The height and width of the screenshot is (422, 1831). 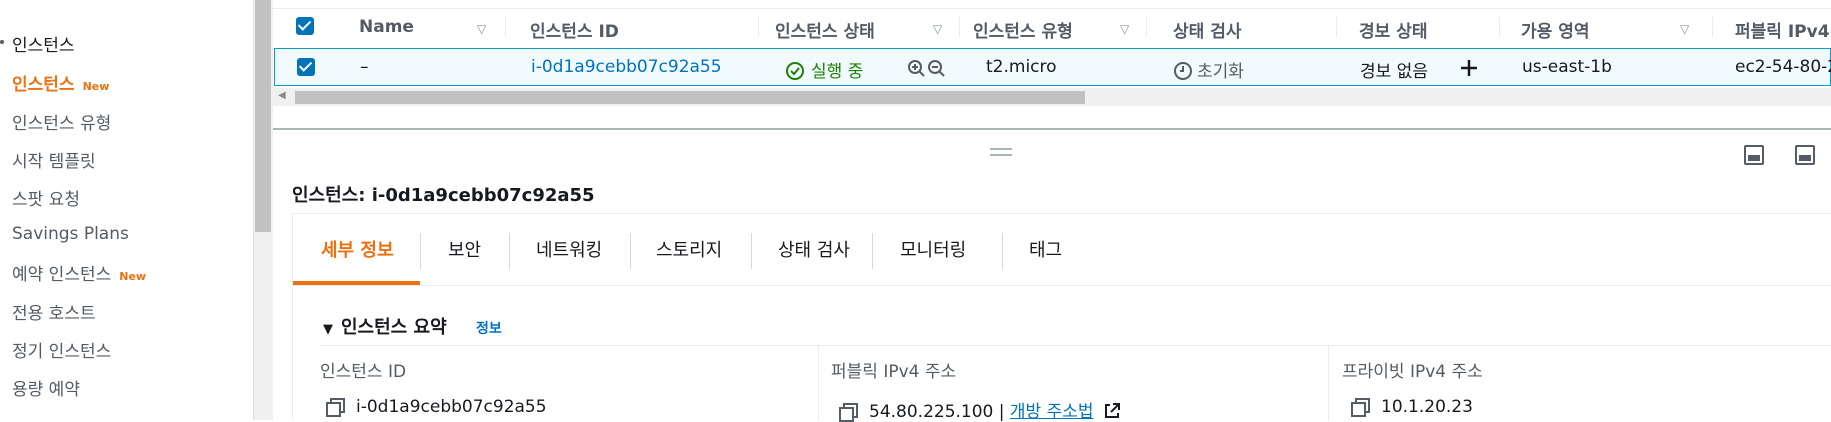 What do you see at coordinates (46, 197) in the screenshot?
I see `sidebar-item-spot-requests: 스팟 요청` at bounding box center [46, 197].